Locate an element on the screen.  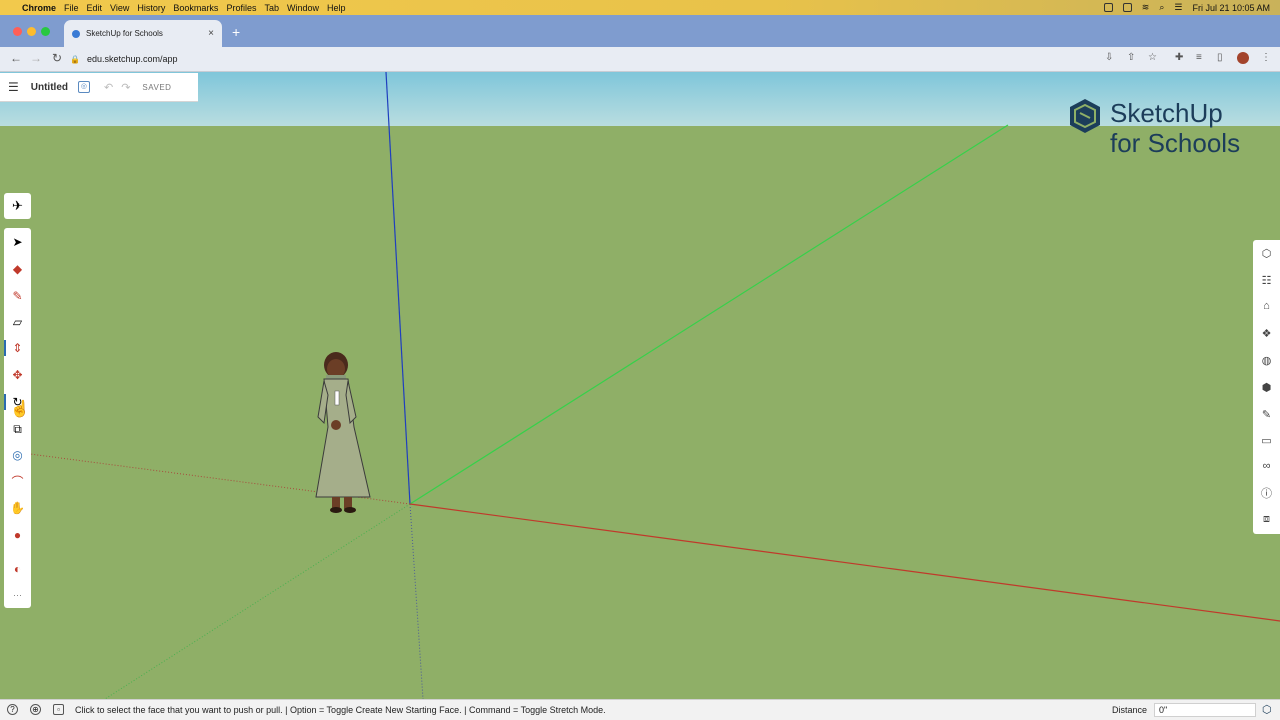
share-icon: ⇧ is located at coordinates (1131, 57).